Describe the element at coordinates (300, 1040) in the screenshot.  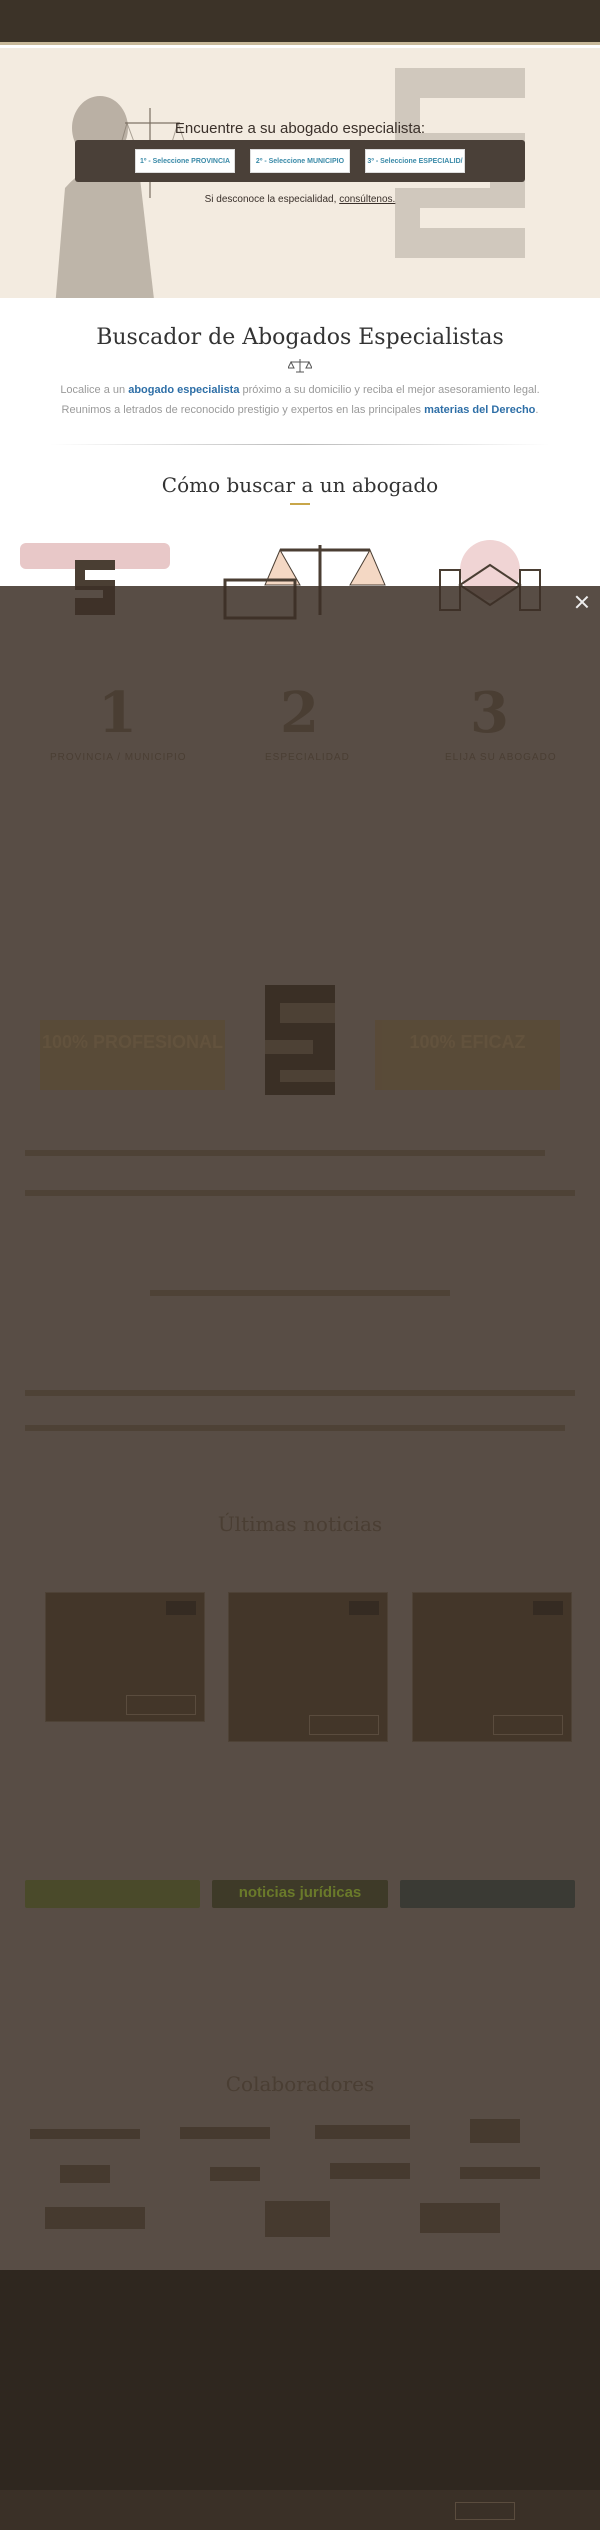
I see `brand-logo` at that location.